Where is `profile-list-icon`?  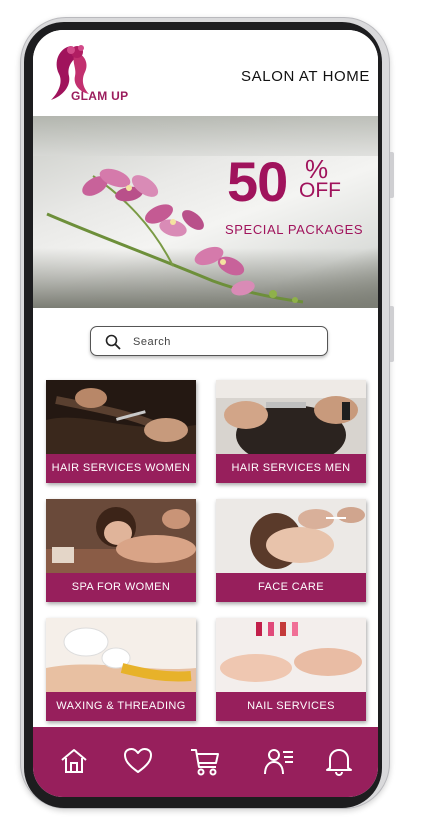
profile-list-icon is located at coordinates (278, 762).